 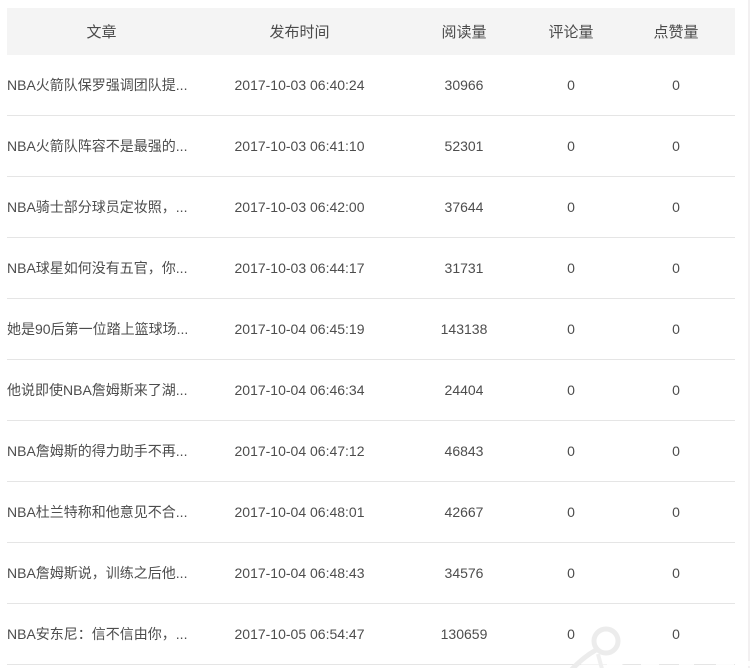 I want to click on cell-publish_time: 2017-10-03 06:42:00, so click(x=299, y=207).